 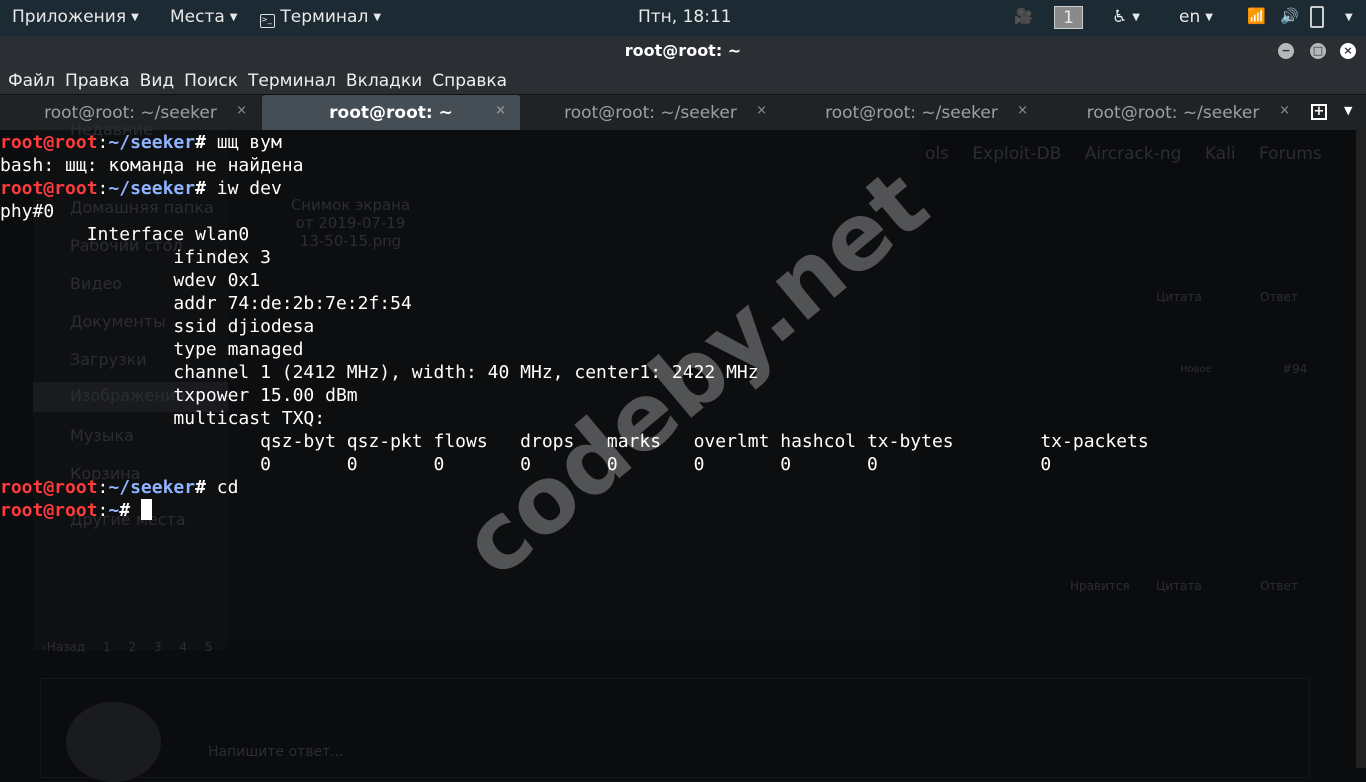 I want to click on close-button: ×, so click(x=1348, y=51).